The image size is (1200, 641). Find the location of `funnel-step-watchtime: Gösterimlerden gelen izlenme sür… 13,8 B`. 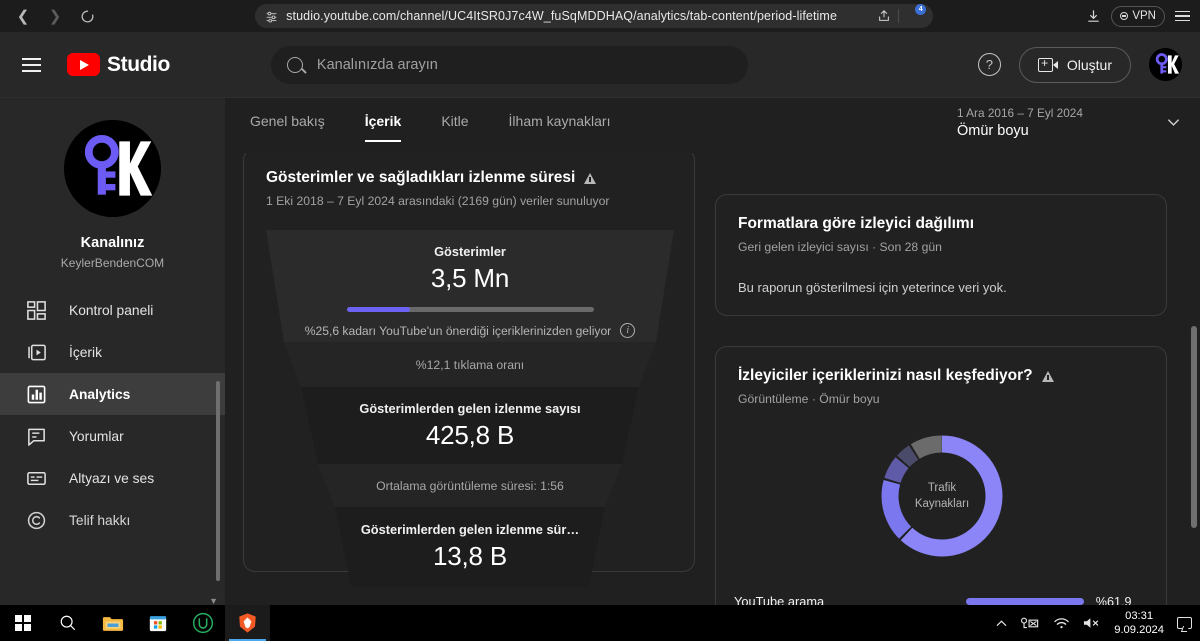

funnel-step-watchtime: Gösterimlerden gelen izlenme sür… 13,8 B is located at coordinates (470, 547).